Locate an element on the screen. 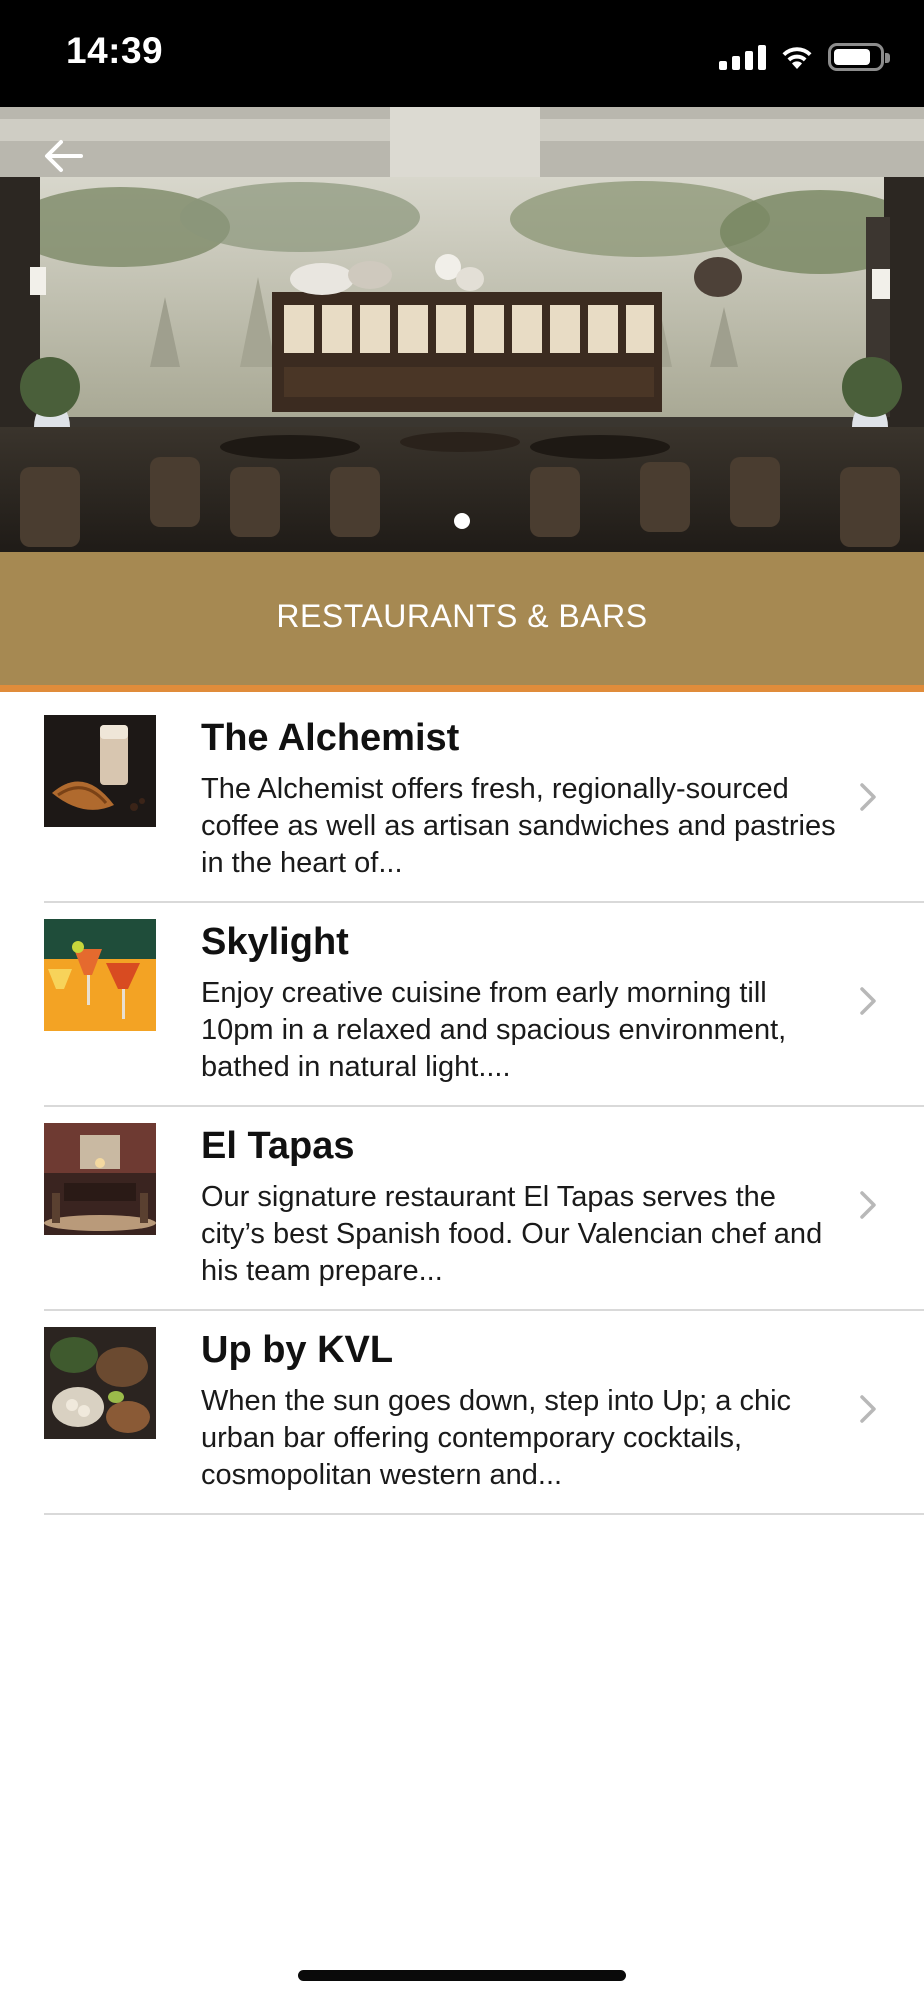 The width and height of the screenshot is (924, 2000). carousel-page-dot is located at coordinates (462, 521).